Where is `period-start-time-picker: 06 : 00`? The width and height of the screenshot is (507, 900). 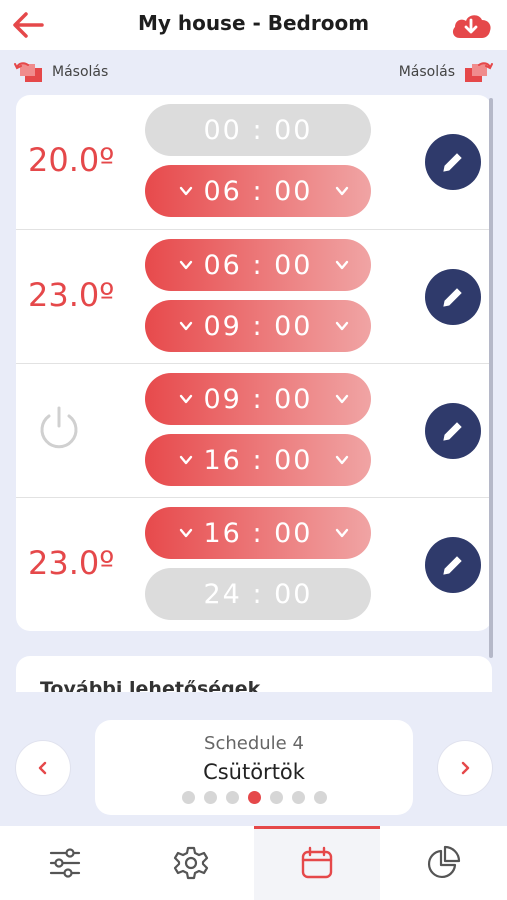
period-start-time-picker: 06 : 00 is located at coordinates (258, 265).